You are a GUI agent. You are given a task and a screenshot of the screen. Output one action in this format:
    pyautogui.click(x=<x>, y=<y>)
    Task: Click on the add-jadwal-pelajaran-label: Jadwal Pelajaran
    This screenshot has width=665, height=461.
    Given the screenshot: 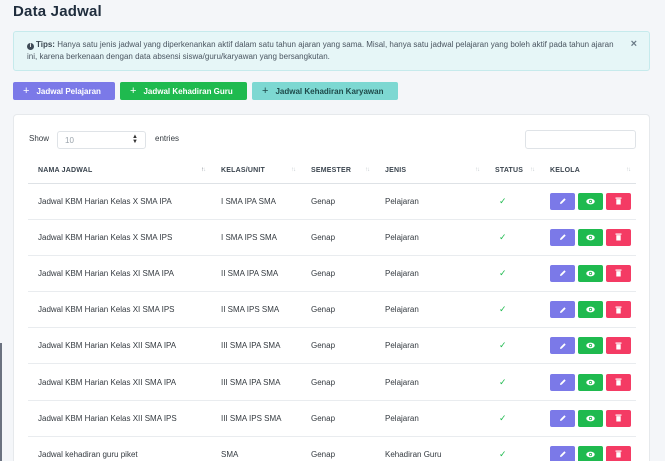 What is the action you would take?
    pyautogui.click(x=68, y=91)
    